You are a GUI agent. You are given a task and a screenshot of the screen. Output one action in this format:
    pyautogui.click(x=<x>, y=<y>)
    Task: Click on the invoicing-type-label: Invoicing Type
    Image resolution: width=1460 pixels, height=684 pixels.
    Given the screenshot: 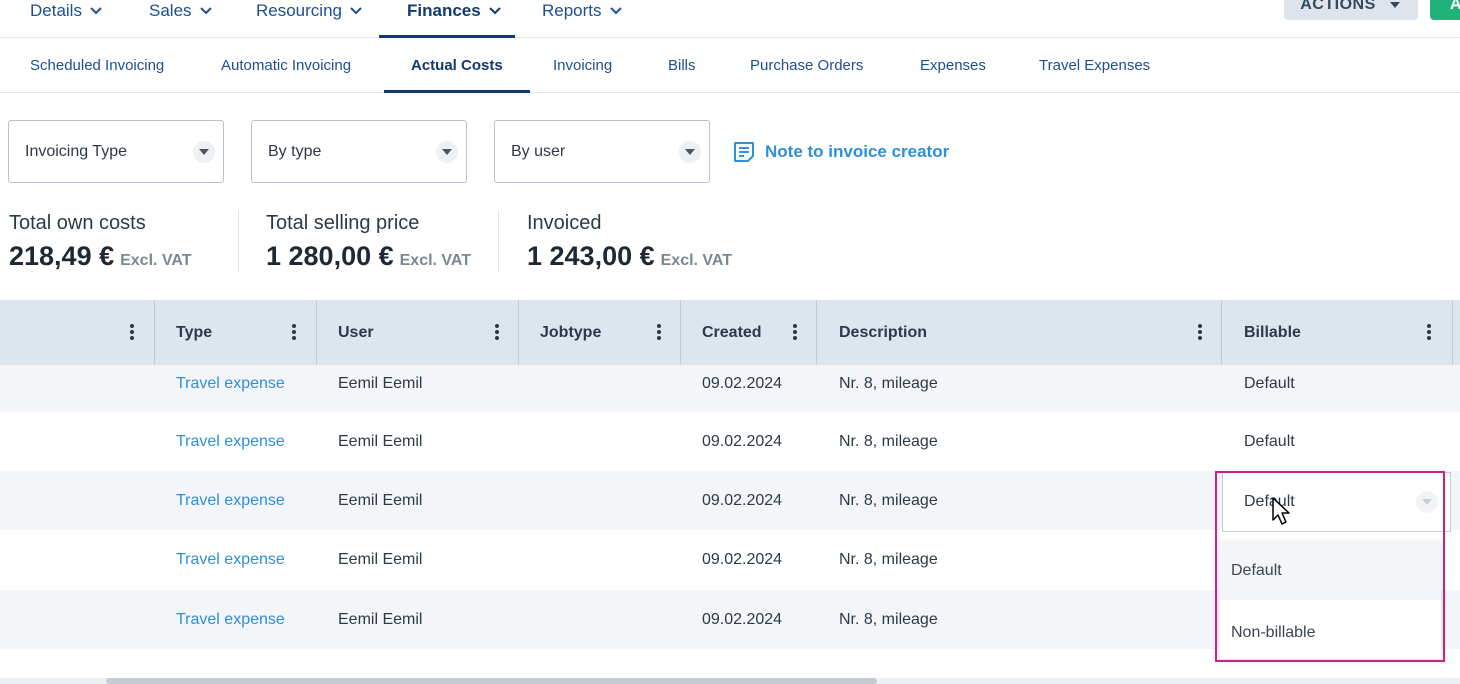 What is the action you would take?
    pyautogui.click(x=76, y=151)
    